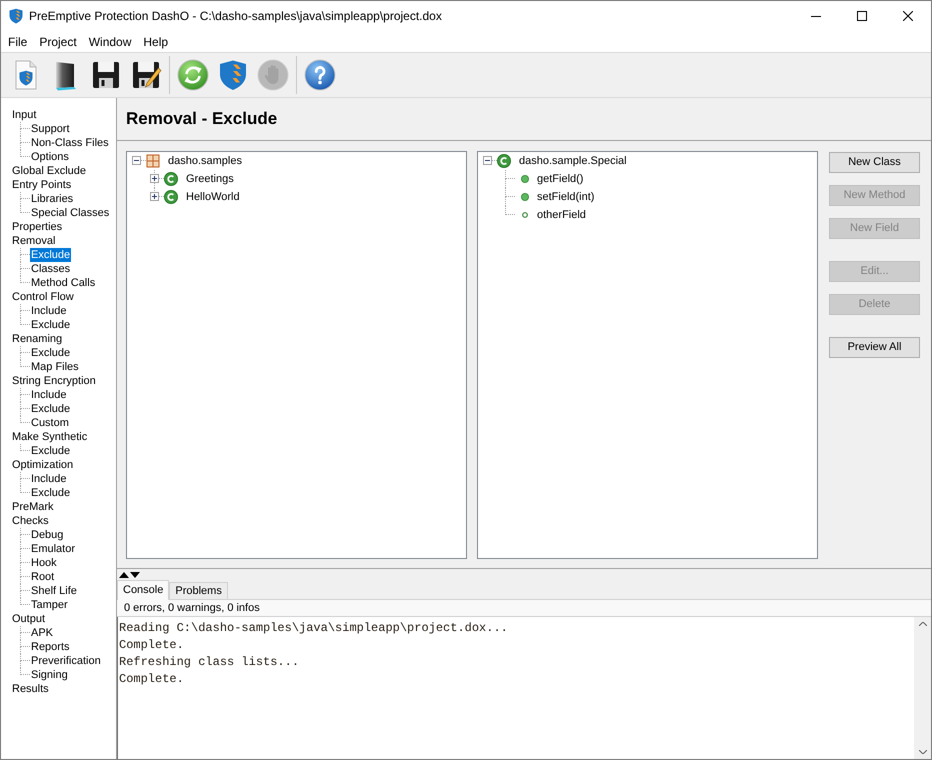  Describe the element at coordinates (193, 75) in the screenshot. I see `refresh-icon` at that location.